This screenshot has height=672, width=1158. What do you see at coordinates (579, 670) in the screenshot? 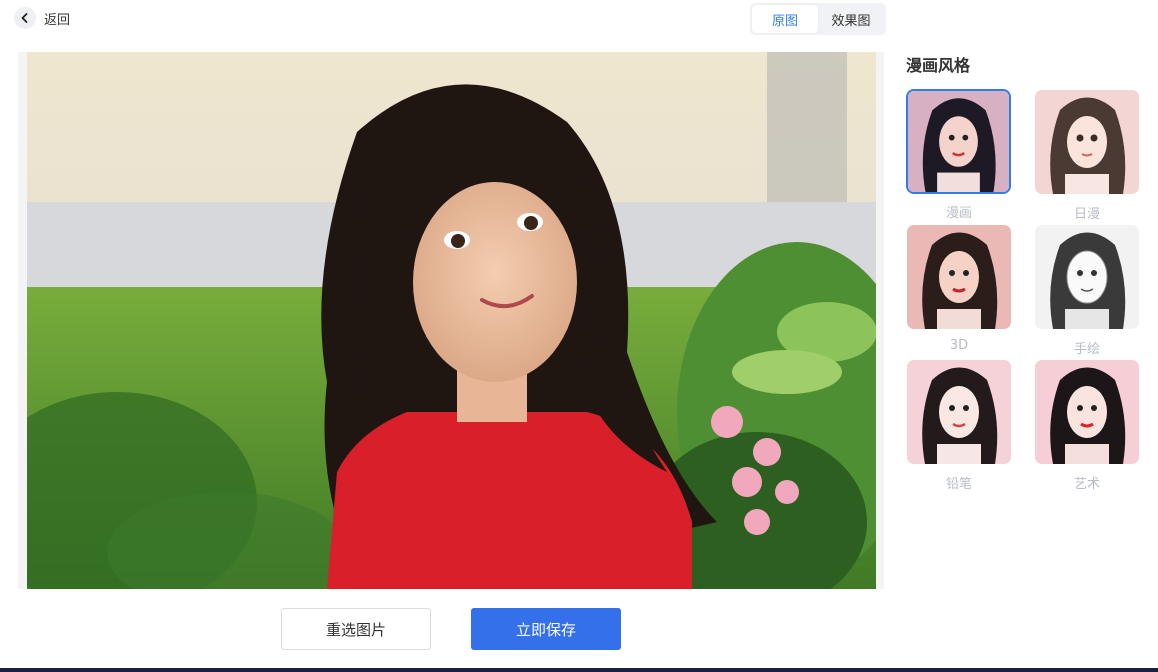
I see `bottom-strip` at bounding box center [579, 670].